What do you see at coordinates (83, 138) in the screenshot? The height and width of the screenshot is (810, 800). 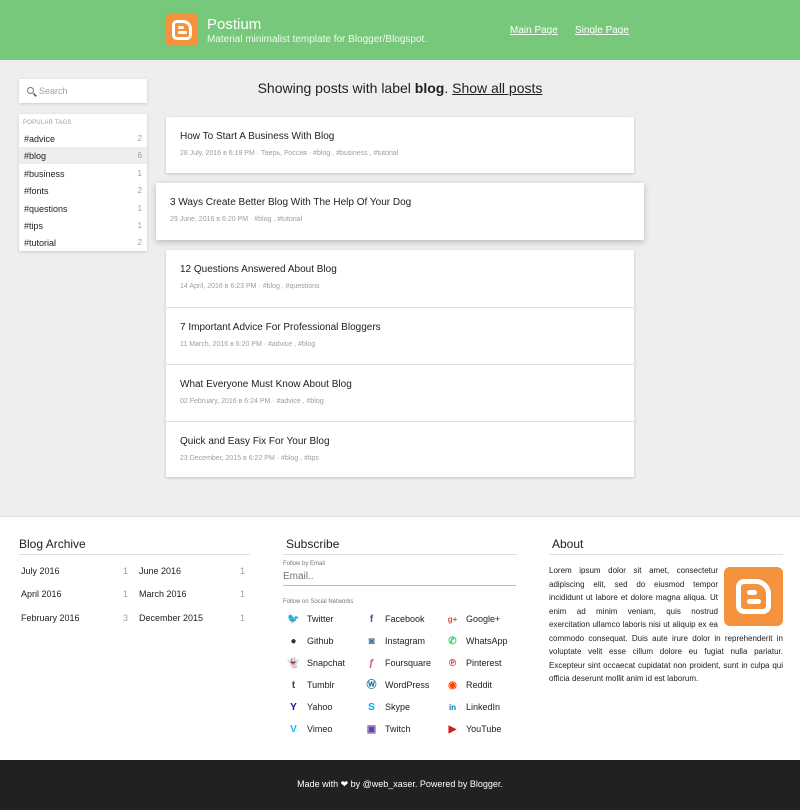 I see `tag-advice: #advice 2` at bounding box center [83, 138].